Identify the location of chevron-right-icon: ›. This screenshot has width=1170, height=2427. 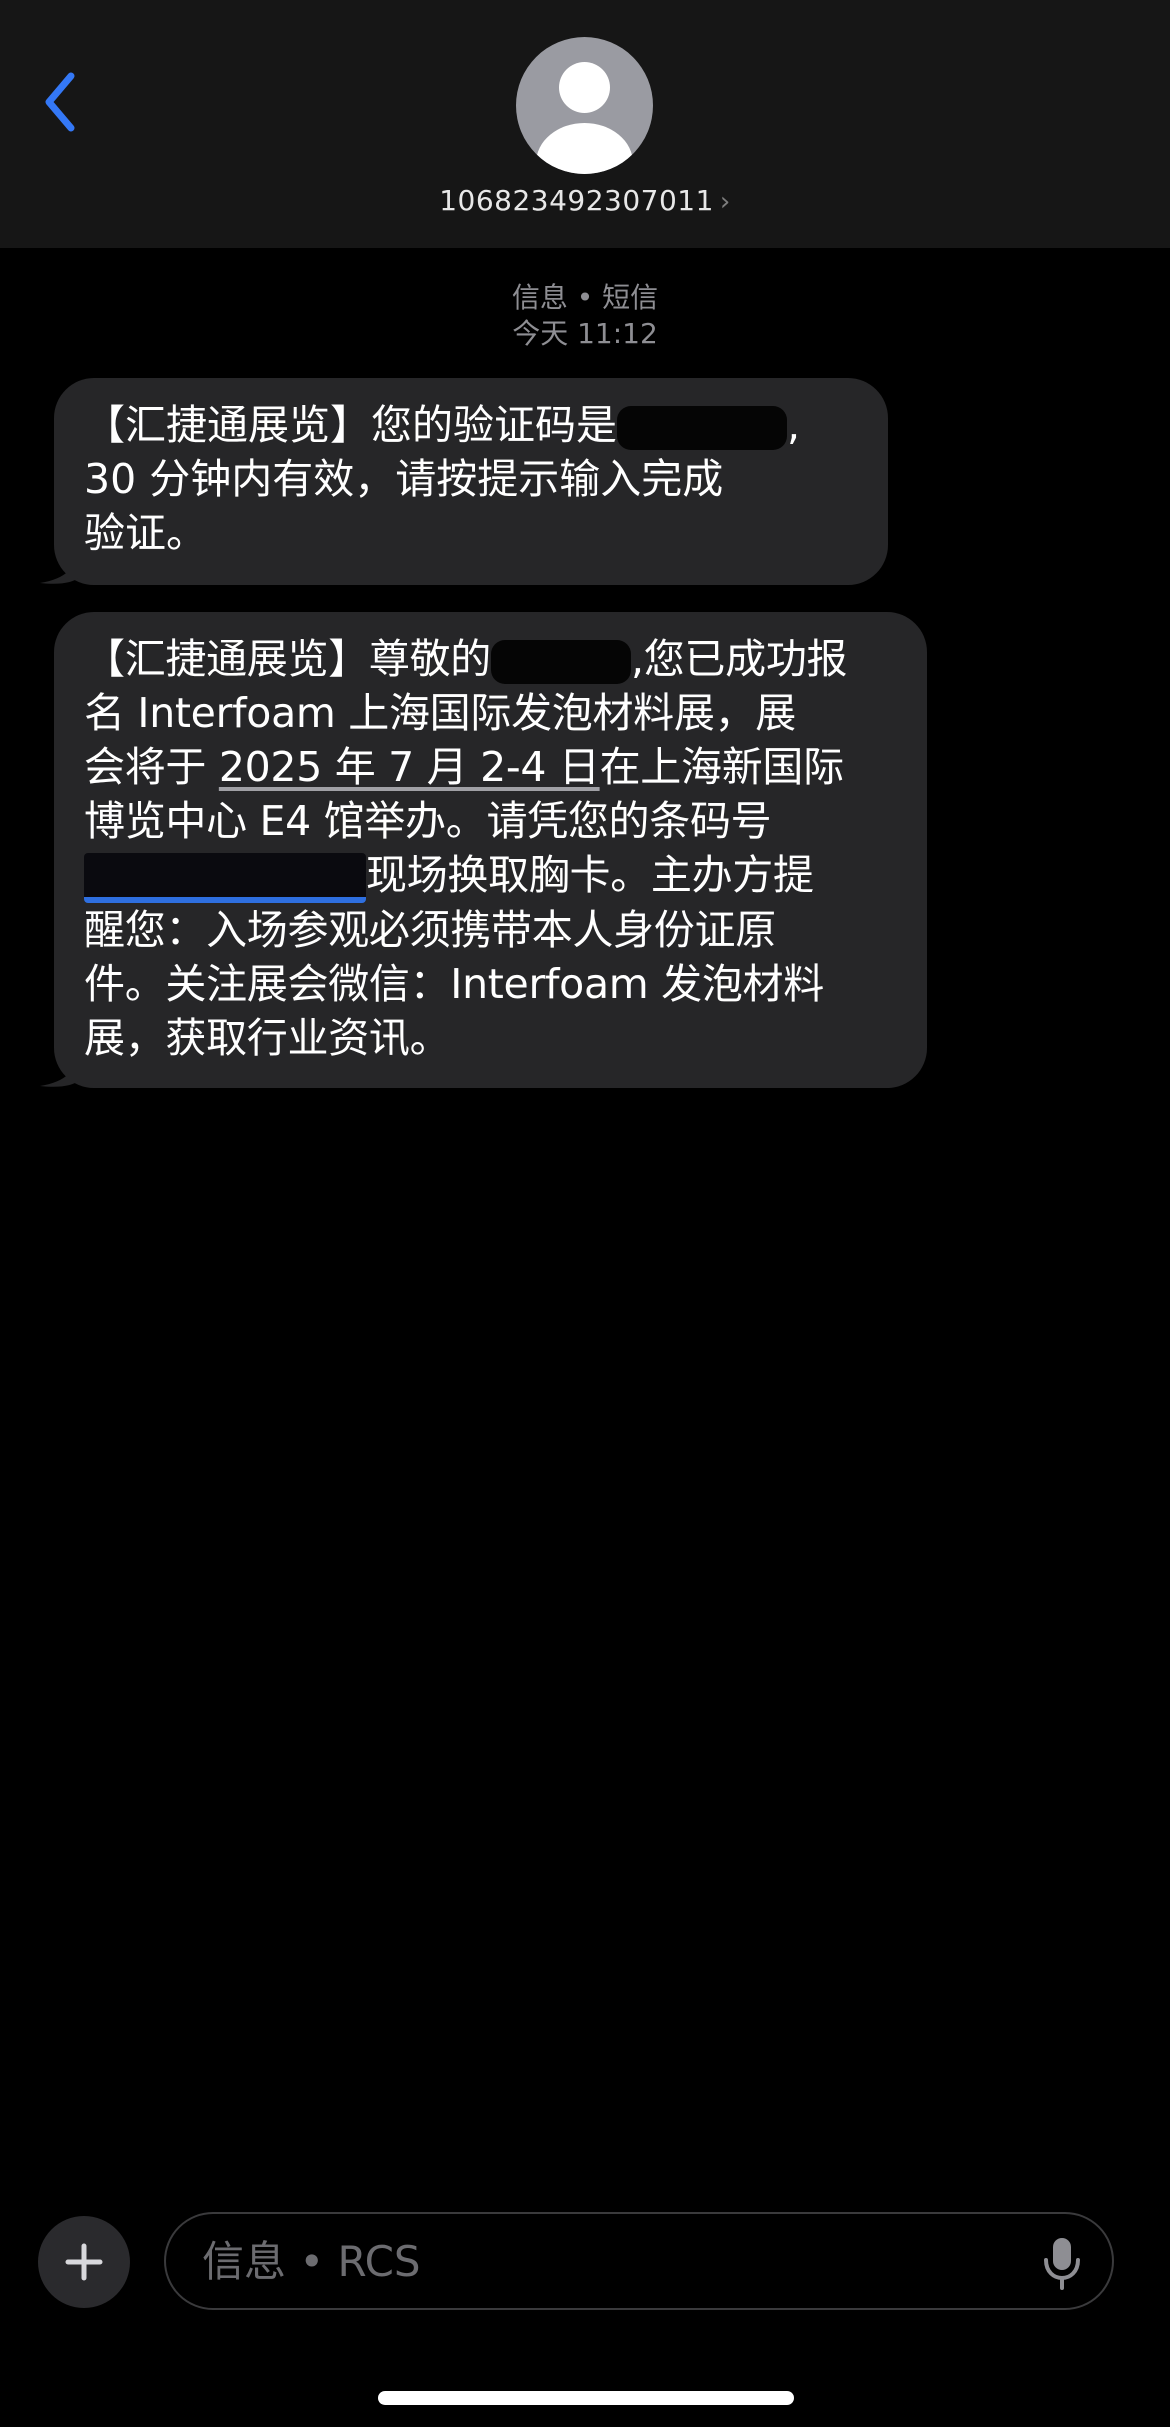
(725, 202).